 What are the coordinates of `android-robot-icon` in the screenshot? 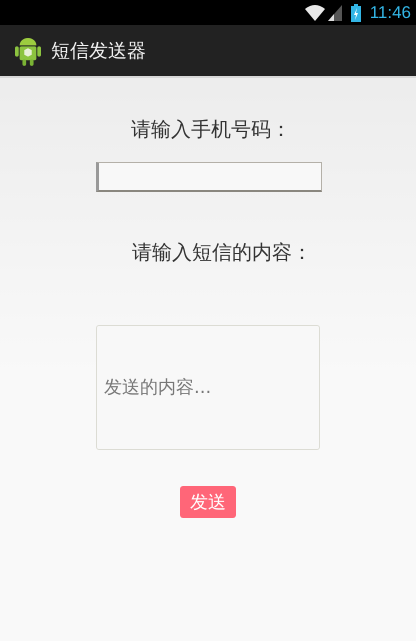 It's located at (28, 51).